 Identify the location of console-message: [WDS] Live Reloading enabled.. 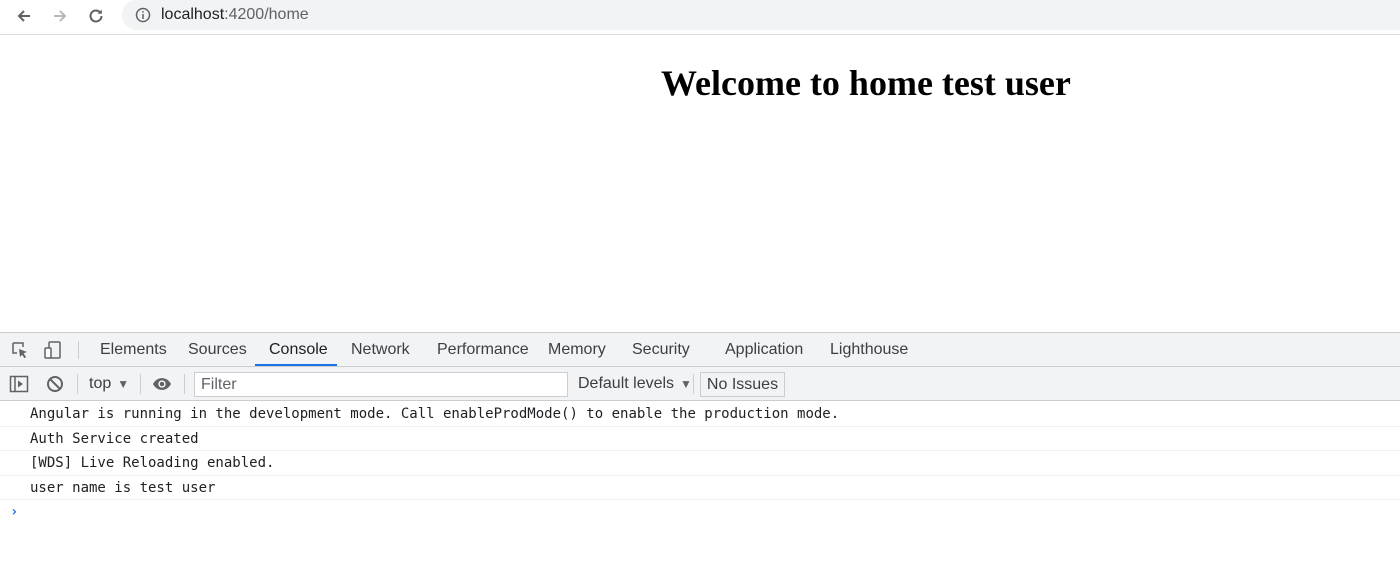
(700, 463).